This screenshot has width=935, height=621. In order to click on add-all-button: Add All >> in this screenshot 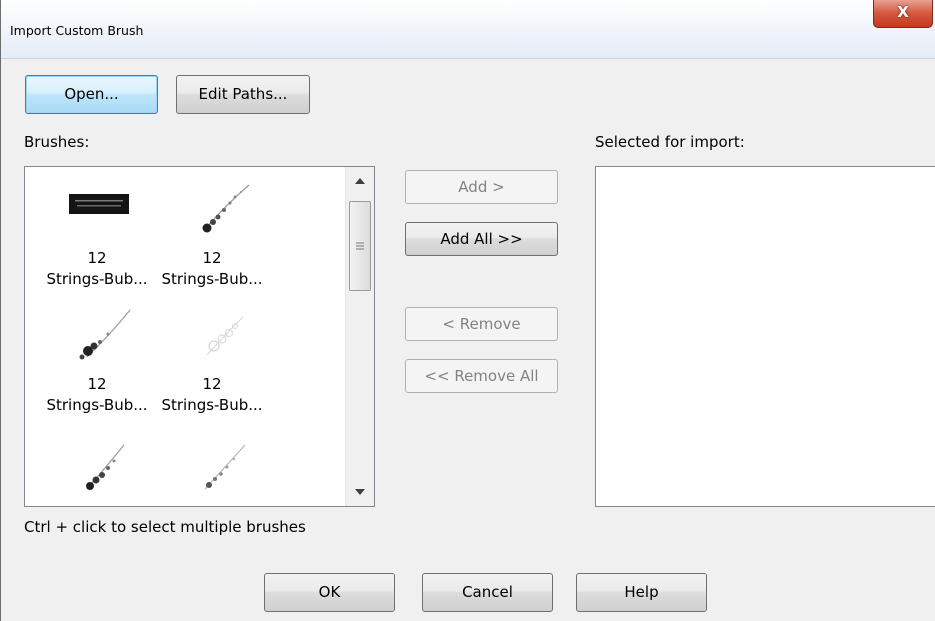, I will do `click(481, 239)`.